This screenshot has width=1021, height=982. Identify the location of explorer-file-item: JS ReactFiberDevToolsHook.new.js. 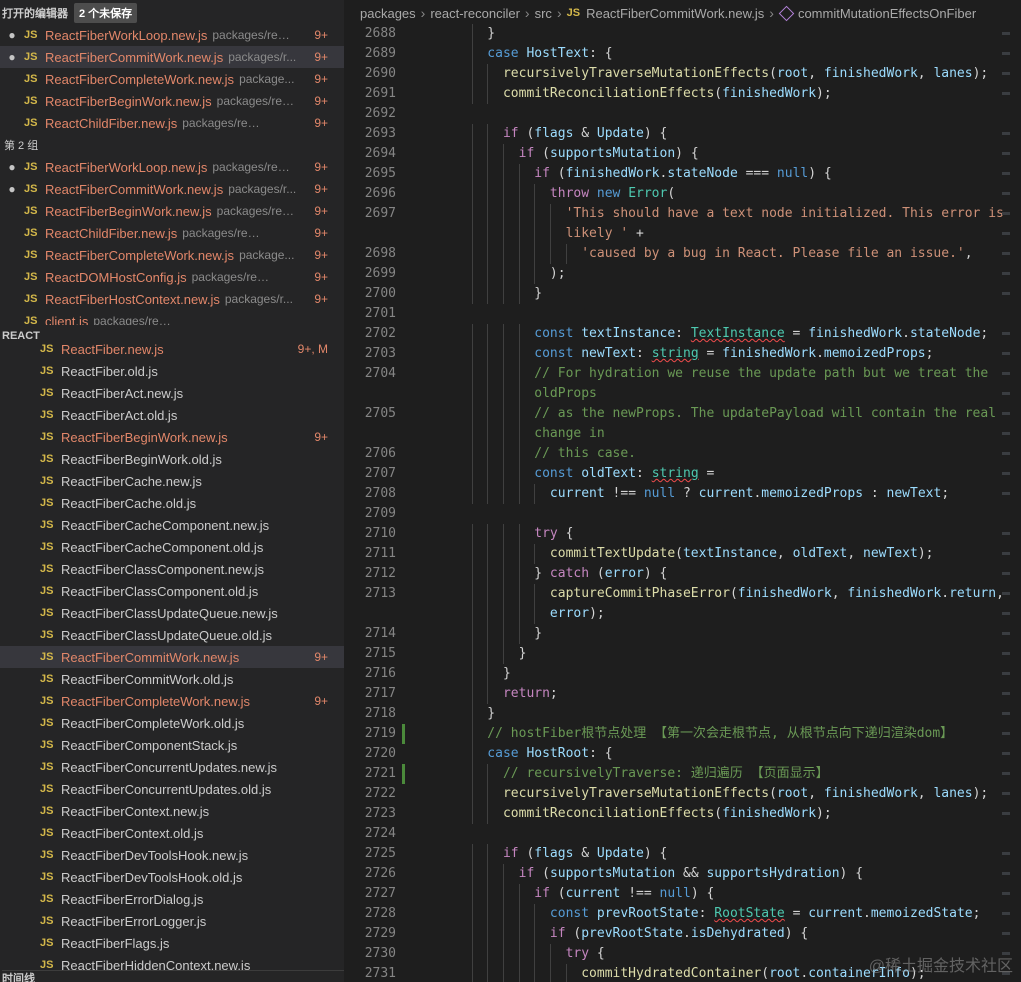
(172, 855).